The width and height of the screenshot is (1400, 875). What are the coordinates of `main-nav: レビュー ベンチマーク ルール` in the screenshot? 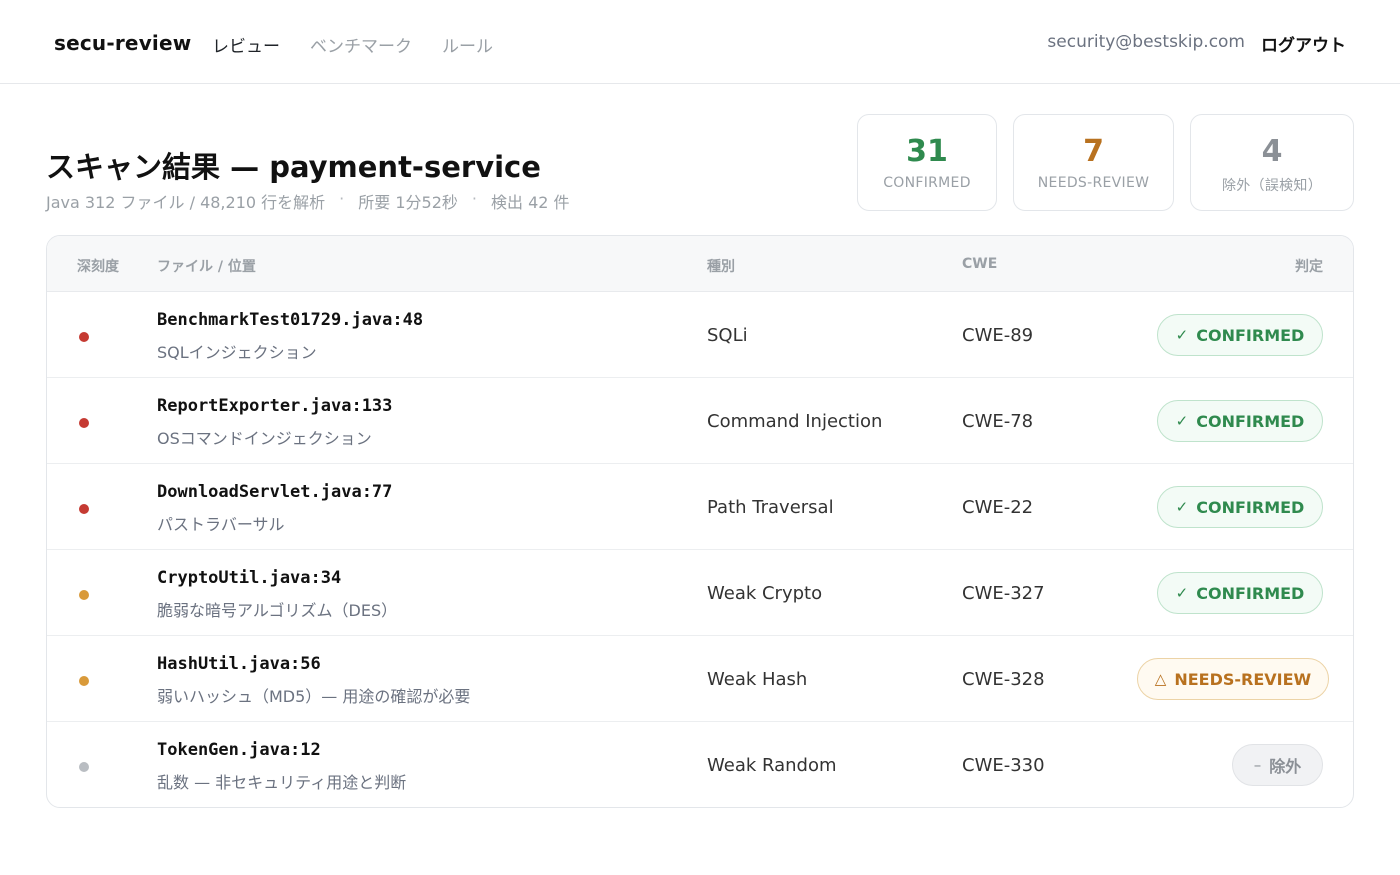 It's located at (352, 44).